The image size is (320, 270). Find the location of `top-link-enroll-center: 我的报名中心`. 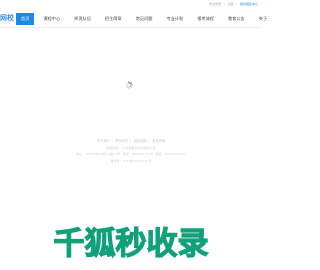

top-link-enroll-center: 我的报名中心 is located at coordinates (249, 4).